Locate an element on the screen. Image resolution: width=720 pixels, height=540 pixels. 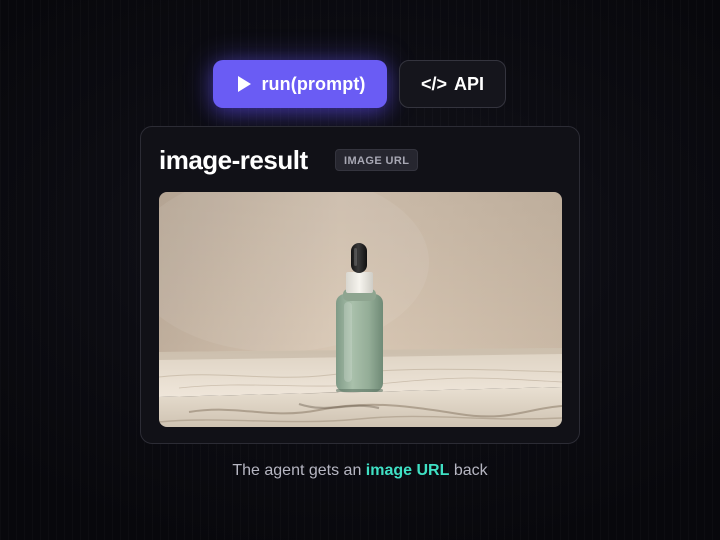
code-icon: </> is located at coordinates (433, 83).